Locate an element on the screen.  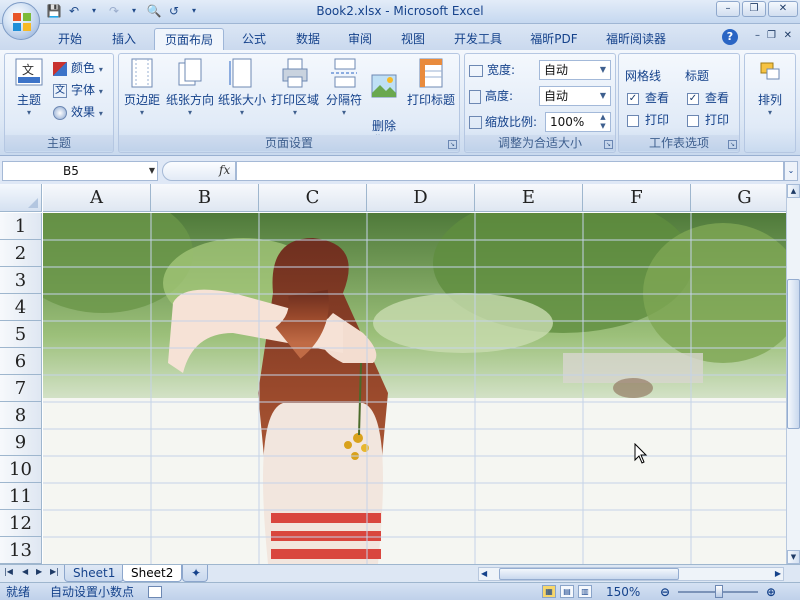
fonts-button: 文字体 ▾ is located at coordinates (78, 90).